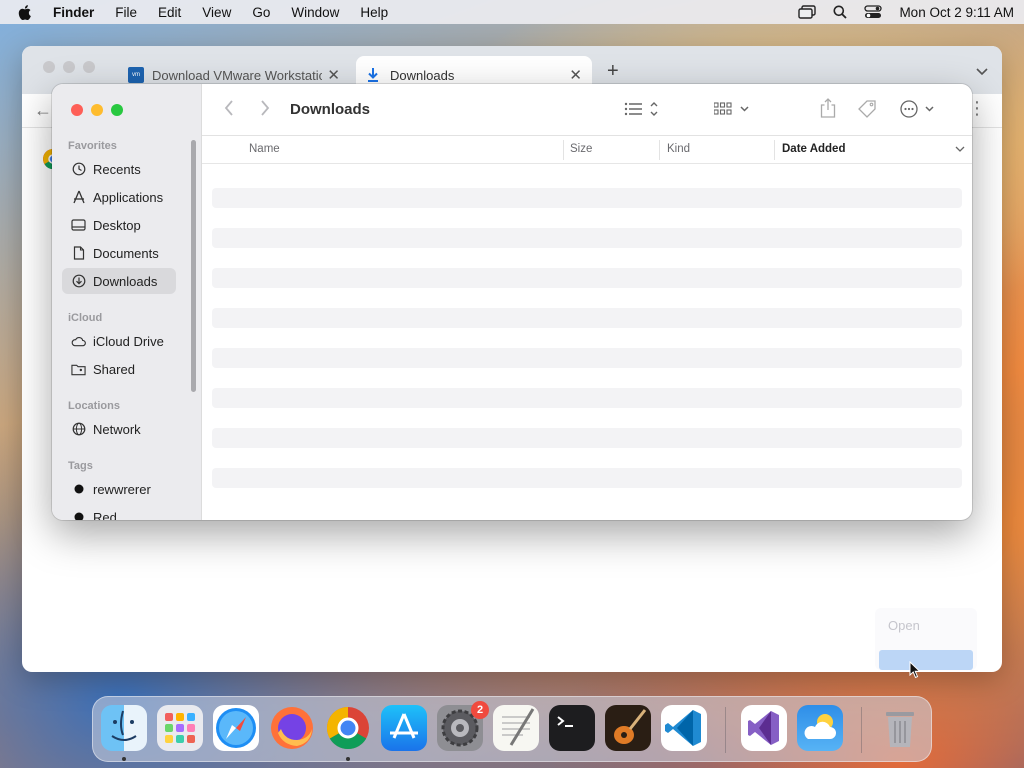  What do you see at coordinates (119, 225) in the screenshot?
I see `sidebar-item-desktop: Desktop` at bounding box center [119, 225].